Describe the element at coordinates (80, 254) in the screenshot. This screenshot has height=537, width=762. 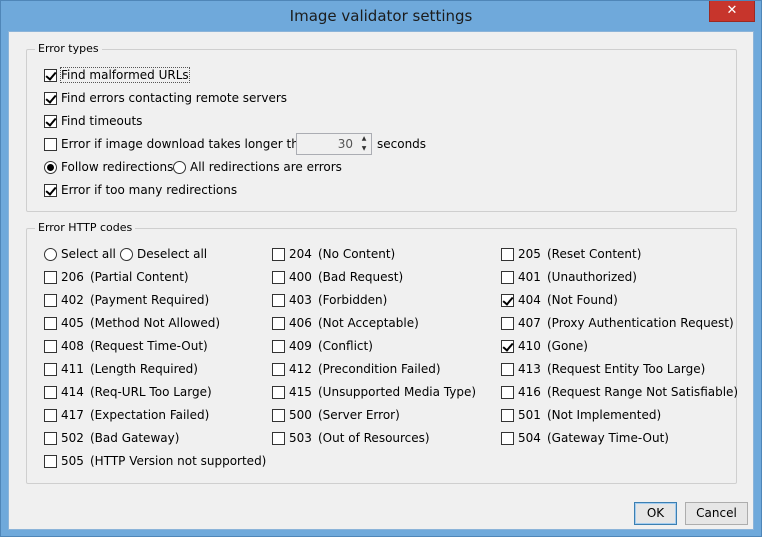
I see `select-all-radio: Select all` at that location.